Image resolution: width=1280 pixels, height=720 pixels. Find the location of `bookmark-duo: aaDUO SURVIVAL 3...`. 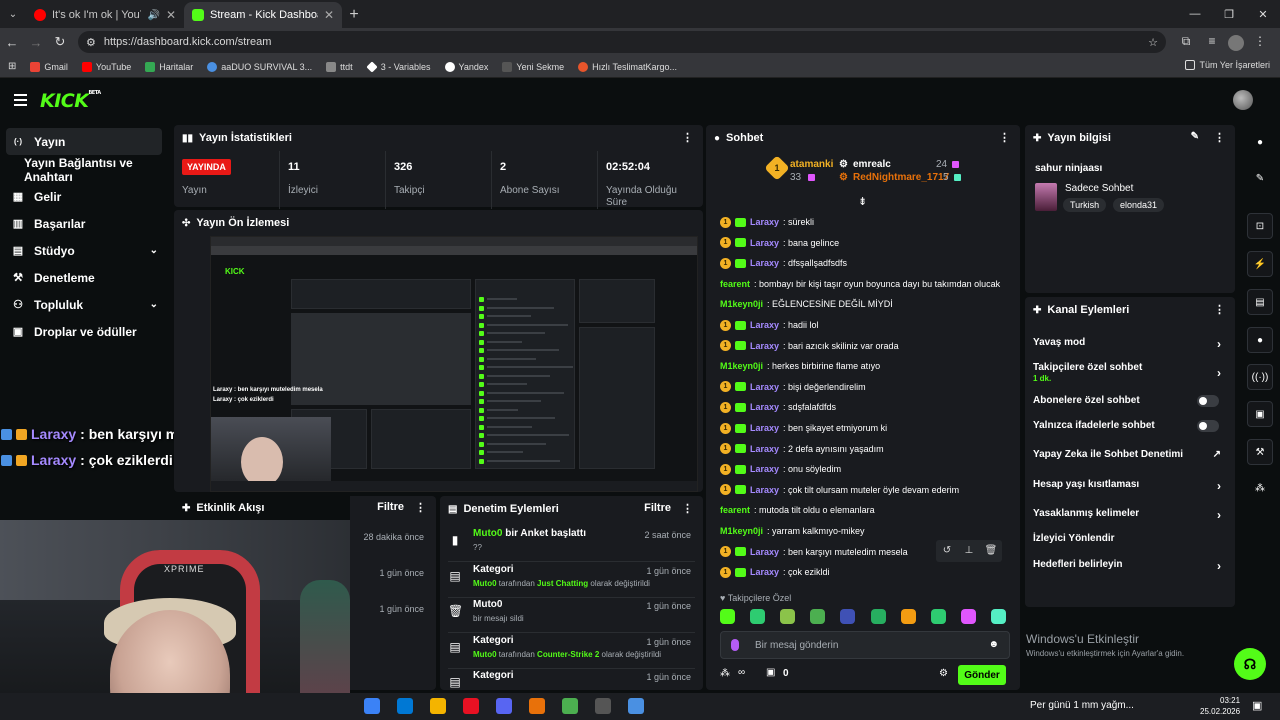

bookmark-duo: aaDUO SURVIVAL 3... is located at coordinates (259, 66).